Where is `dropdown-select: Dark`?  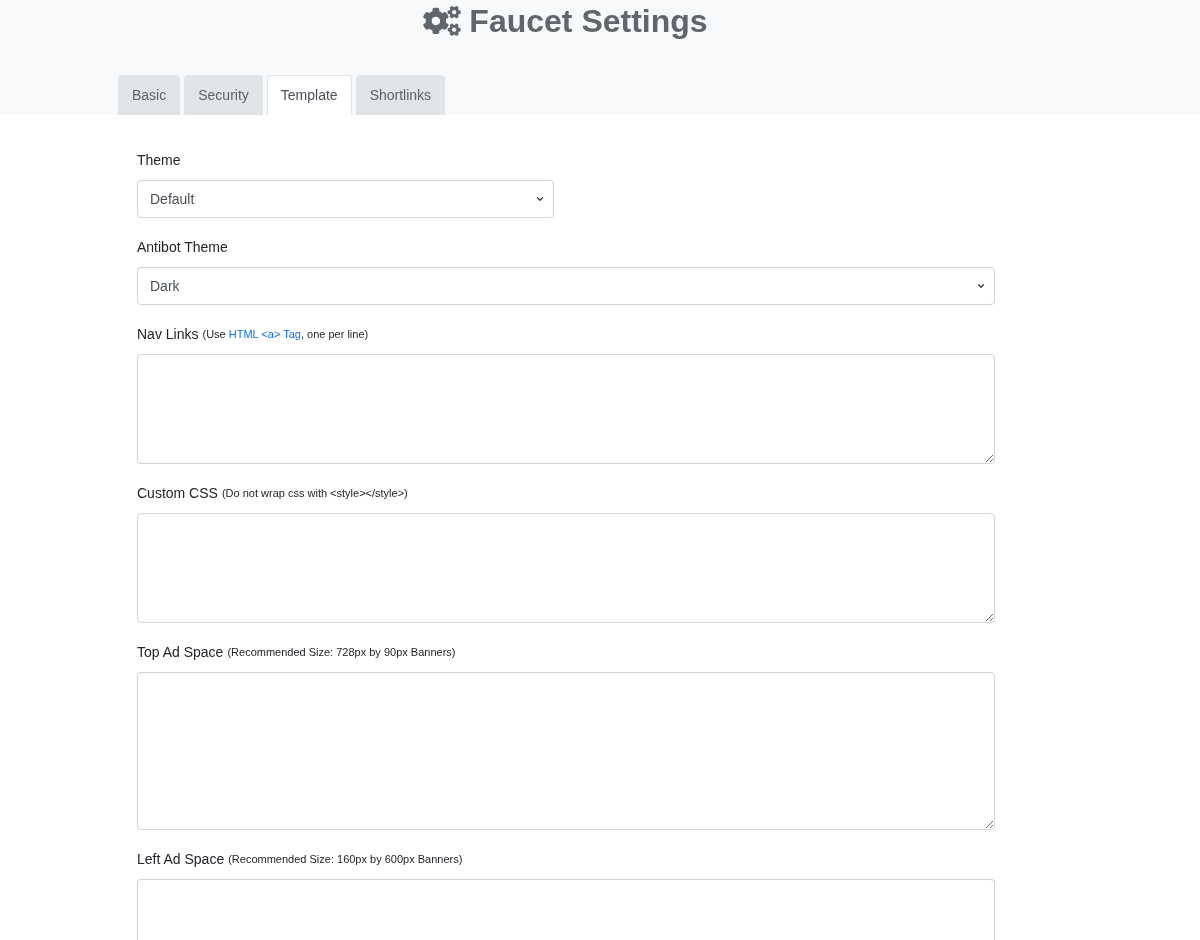 dropdown-select: Dark is located at coordinates (566, 286).